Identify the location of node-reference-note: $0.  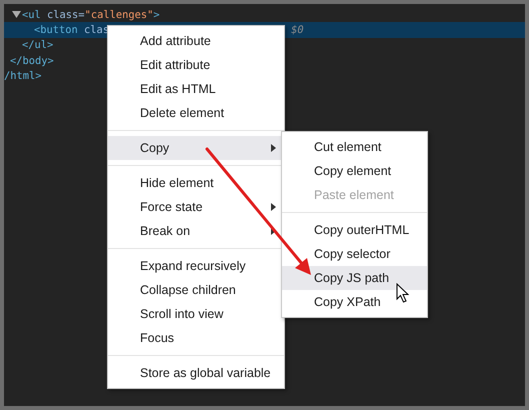
(297, 30).